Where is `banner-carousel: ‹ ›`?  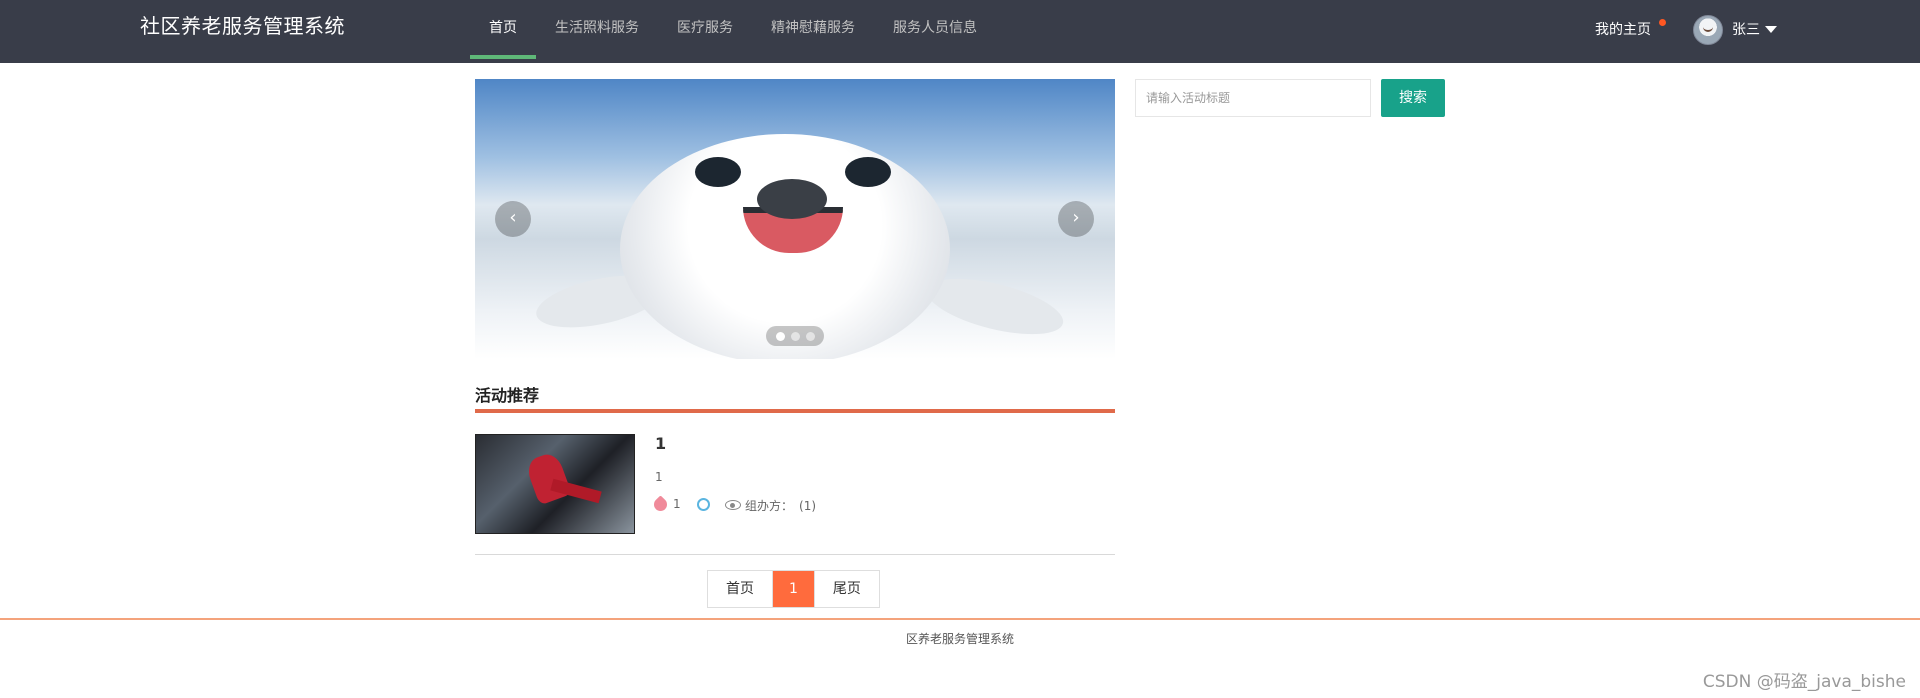
banner-carousel: ‹ › is located at coordinates (795, 219).